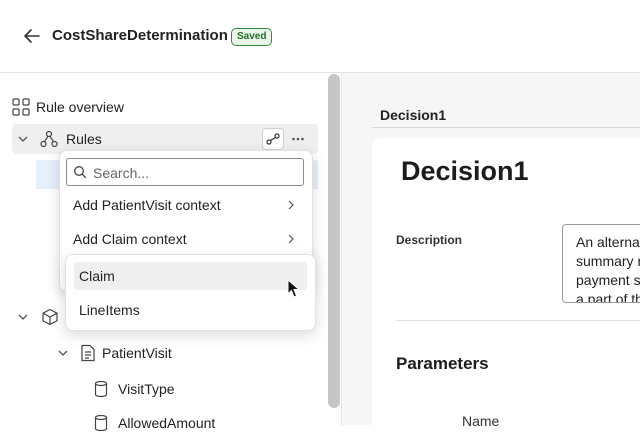 The width and height of the screenshot is (640, 438). I want to click on tree-item-visittype: VisitType, so click(134, 389).